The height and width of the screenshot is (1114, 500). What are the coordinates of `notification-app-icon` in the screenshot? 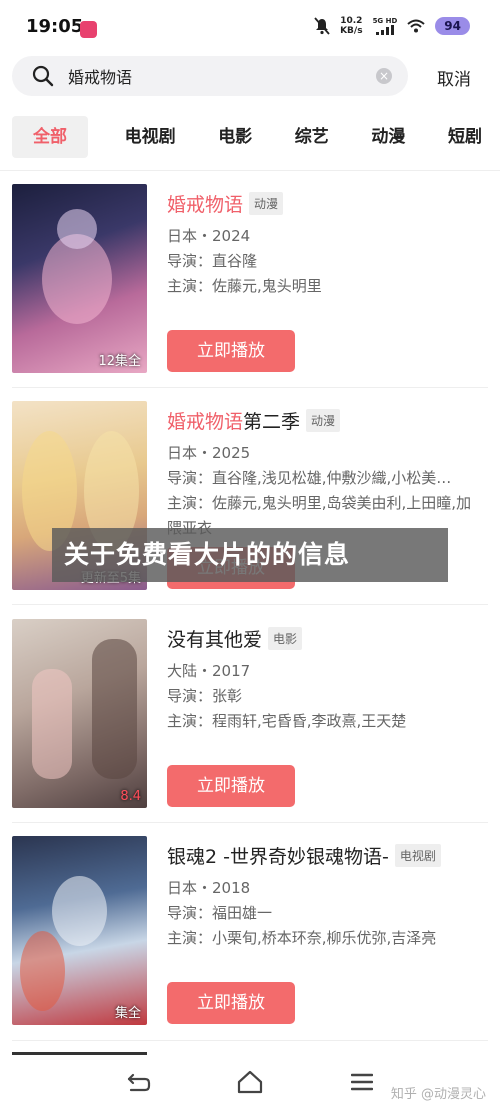 It's located at (88, 29).